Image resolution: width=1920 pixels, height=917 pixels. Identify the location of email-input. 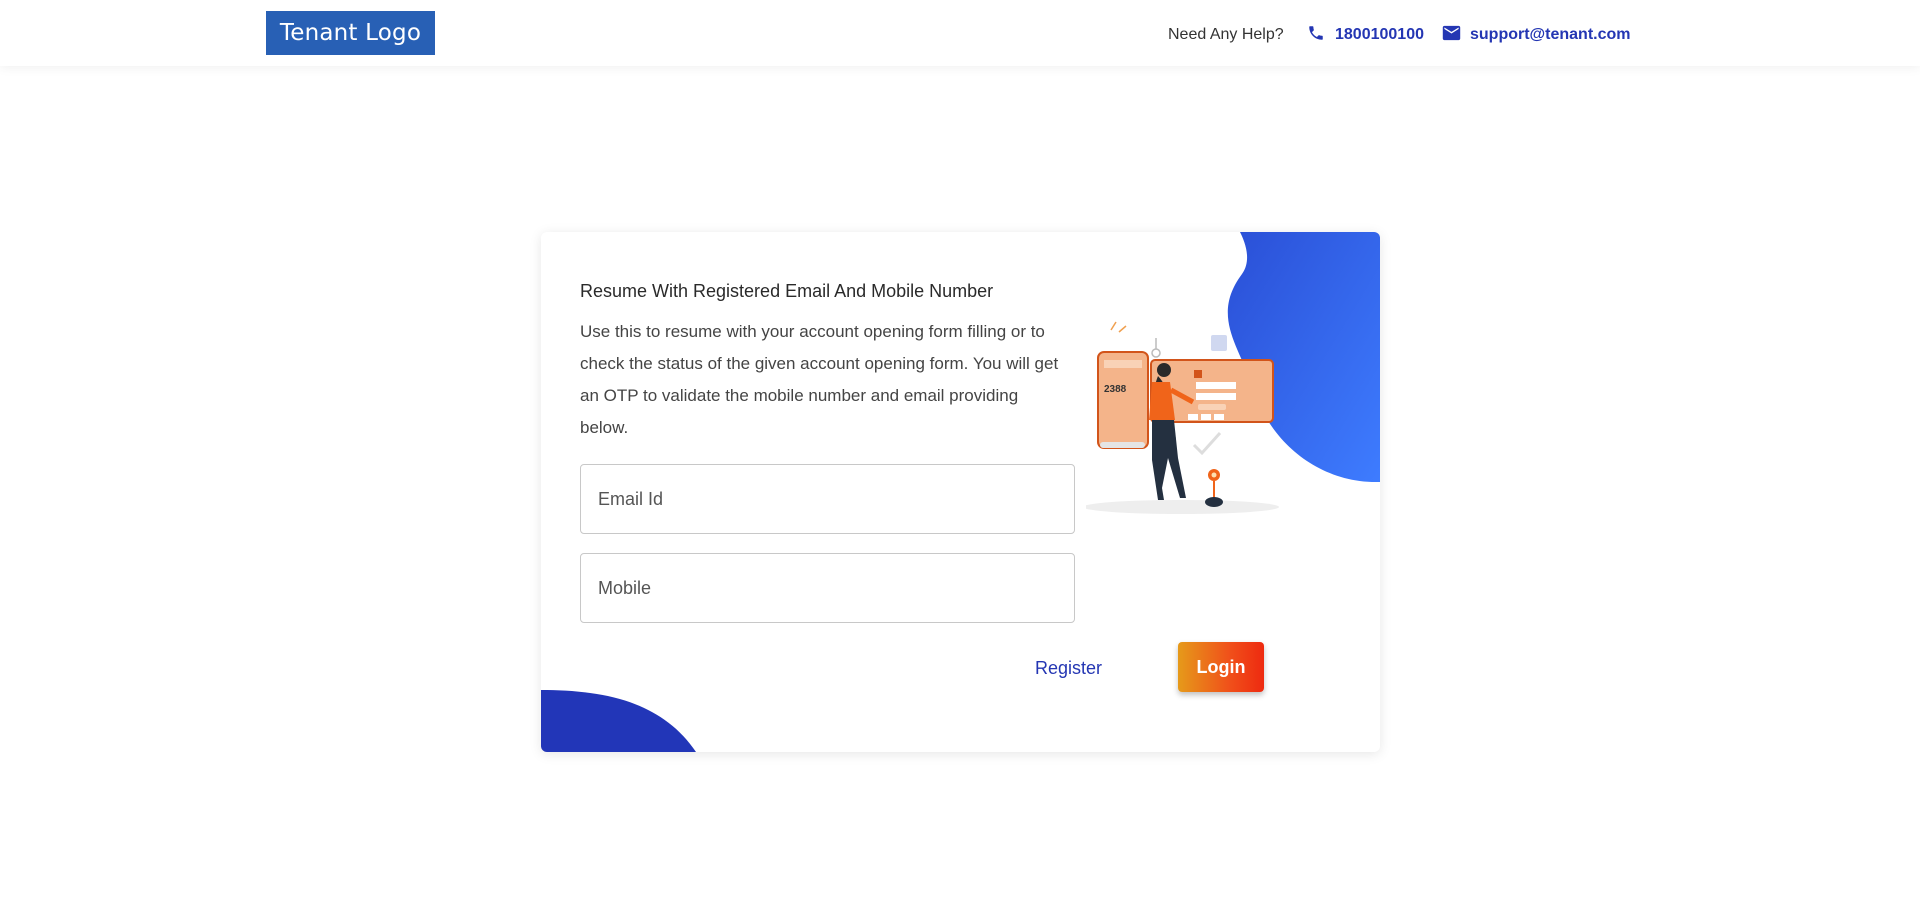
(827, 499).